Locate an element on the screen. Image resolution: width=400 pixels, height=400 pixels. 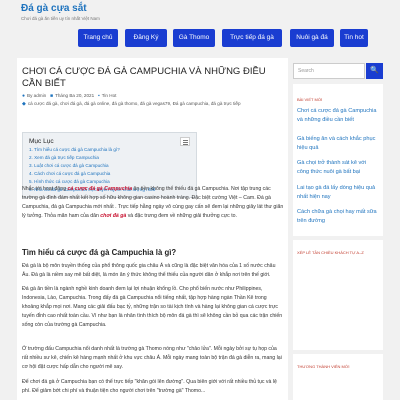
intro-text-1: Nhắc tới hoạt động is located at coordinates (45, 189).